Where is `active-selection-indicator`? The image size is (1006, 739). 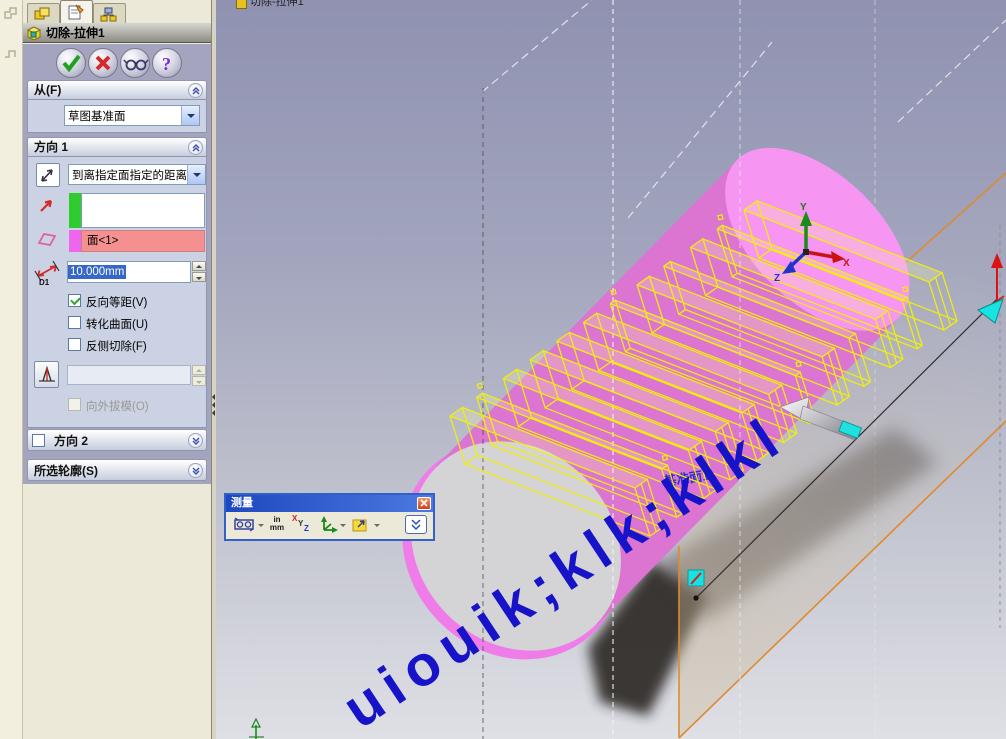 active-selection-indicator is located at coordinates (75, 210).